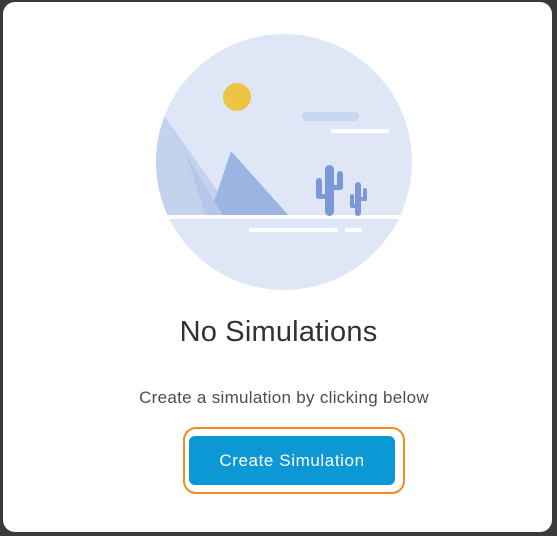 This screenshot has width=557, height=536. Describe the element at coordinates (284, 397) in the screenshot. I see `empty-state-subtitle: Create a simulation by clicking below` at that location.